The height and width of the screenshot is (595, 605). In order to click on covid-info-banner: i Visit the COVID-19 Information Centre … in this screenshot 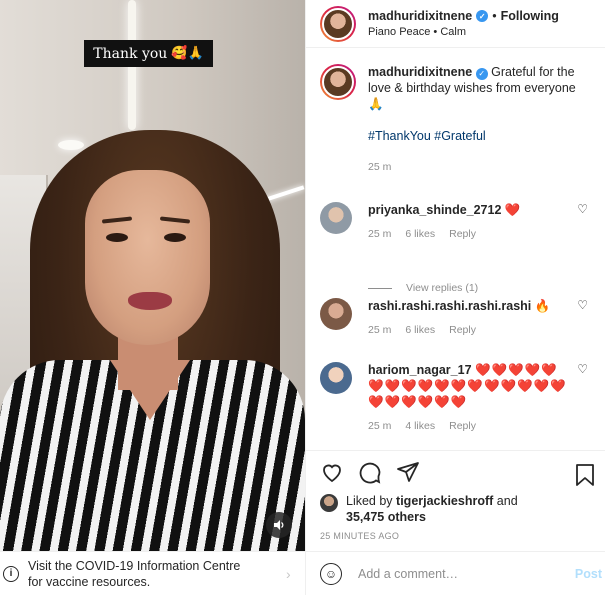, I will do `click(152, 573)`.